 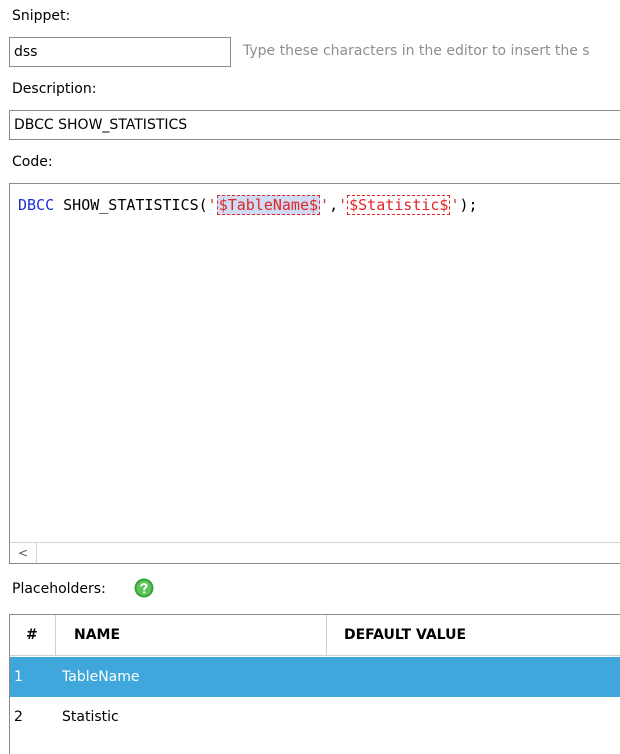 What do you see at coordinates (18, 717) in the screenshot?
I see `row-number: 2` at bounding box center [18, 717].